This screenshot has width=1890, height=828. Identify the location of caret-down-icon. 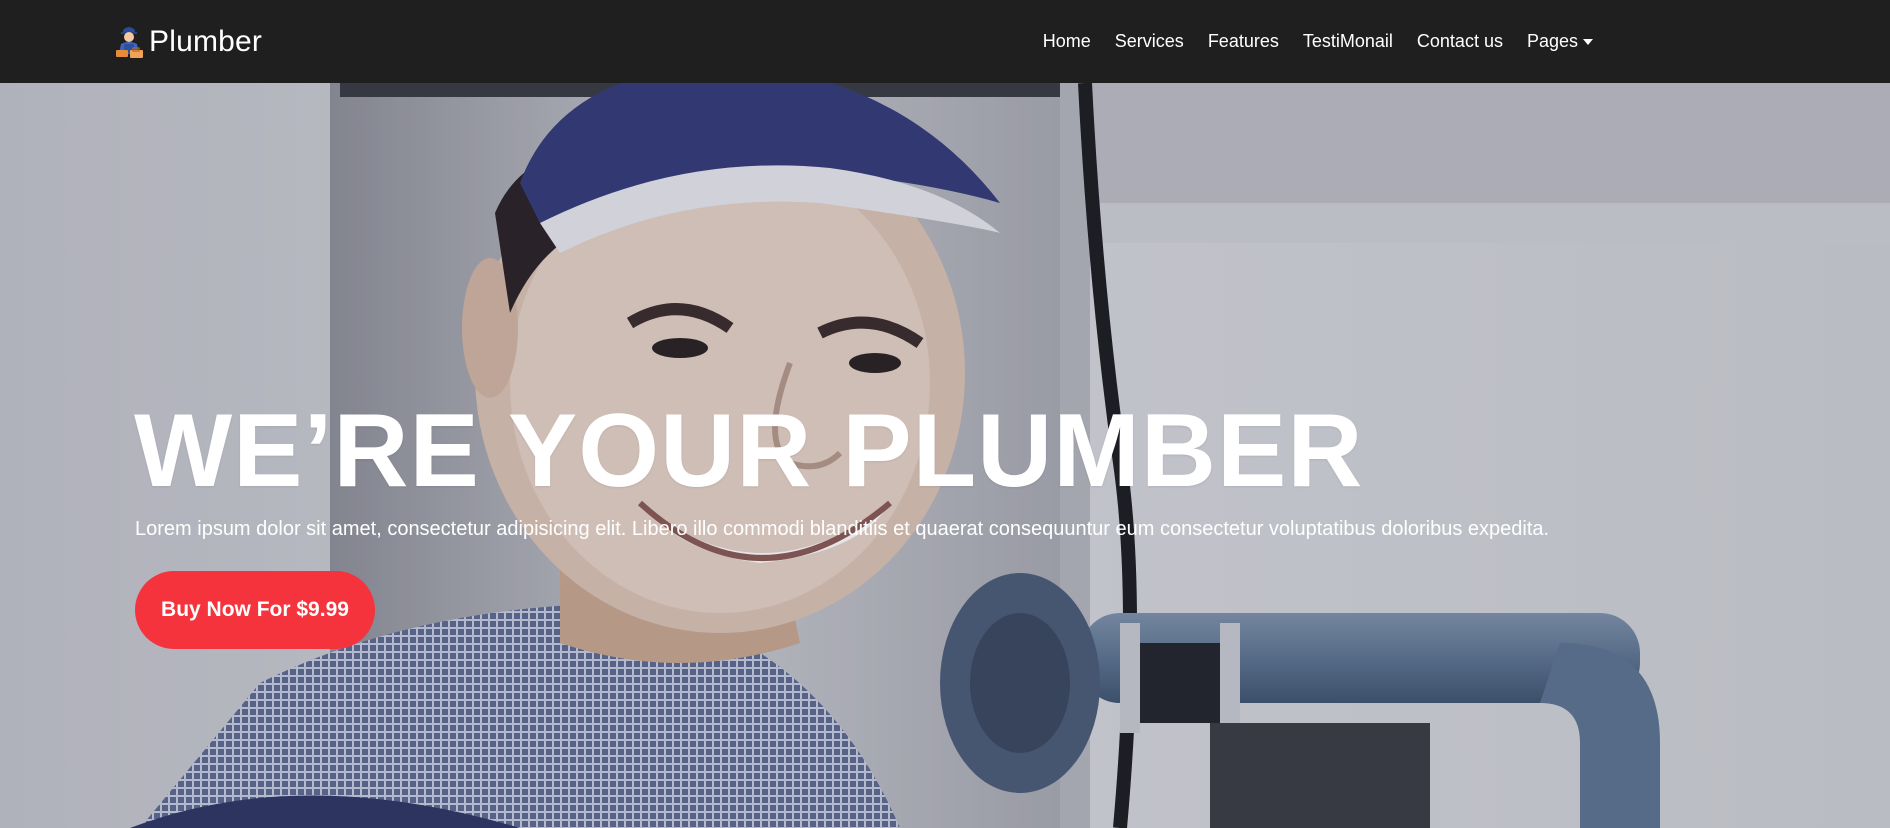
(1588, 41).